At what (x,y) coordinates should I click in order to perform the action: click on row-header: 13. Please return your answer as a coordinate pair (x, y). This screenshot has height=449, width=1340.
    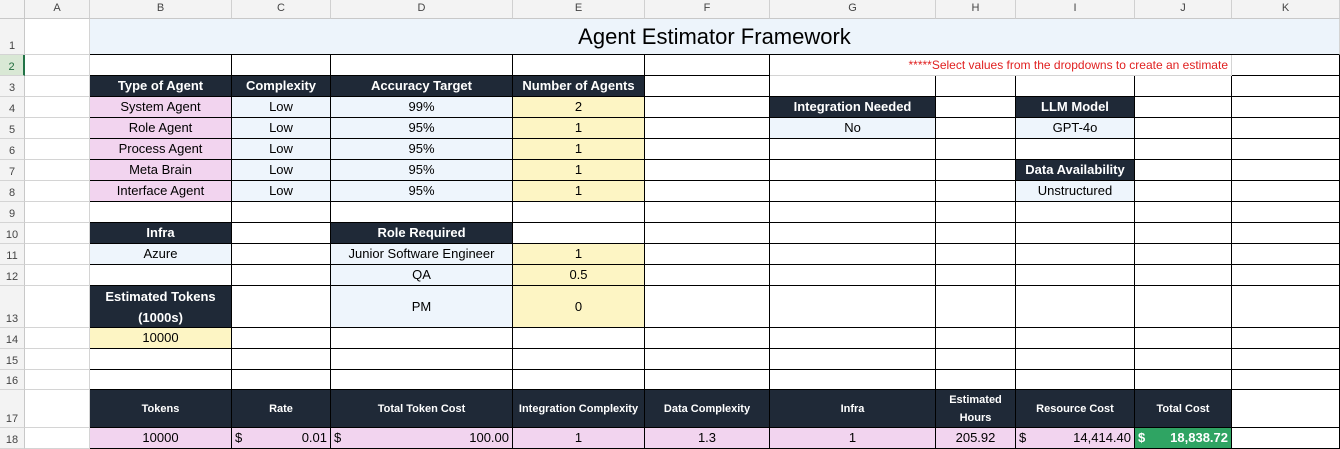
    Looking at the image, I should click on (12, 307).